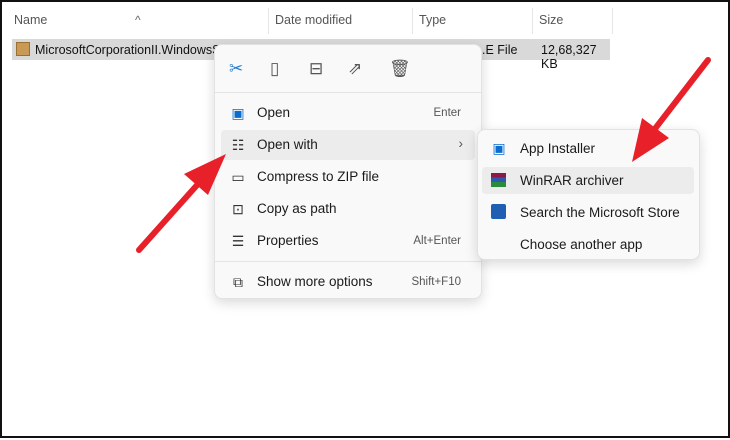 This screenshot has height=440, width=730. I want to click on submenu-item-winrar: WinRAR archiver, so click(588, 180).